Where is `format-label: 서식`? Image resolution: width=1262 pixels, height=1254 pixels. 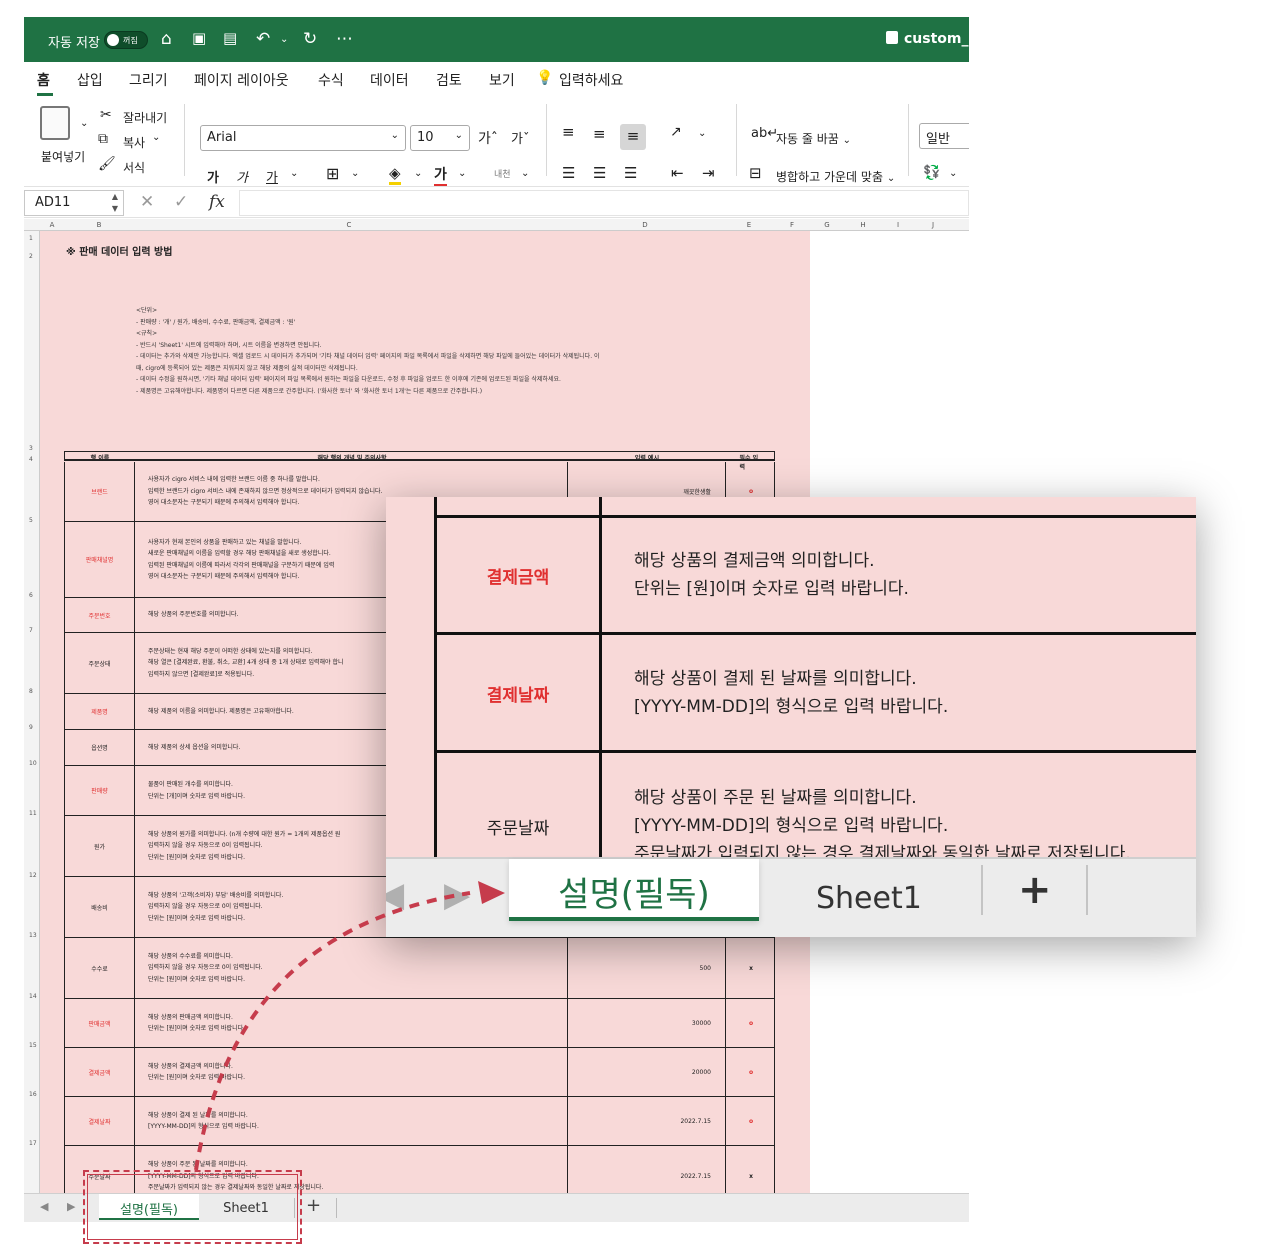 format-label: 서식 is located at coordinates (134, 167).